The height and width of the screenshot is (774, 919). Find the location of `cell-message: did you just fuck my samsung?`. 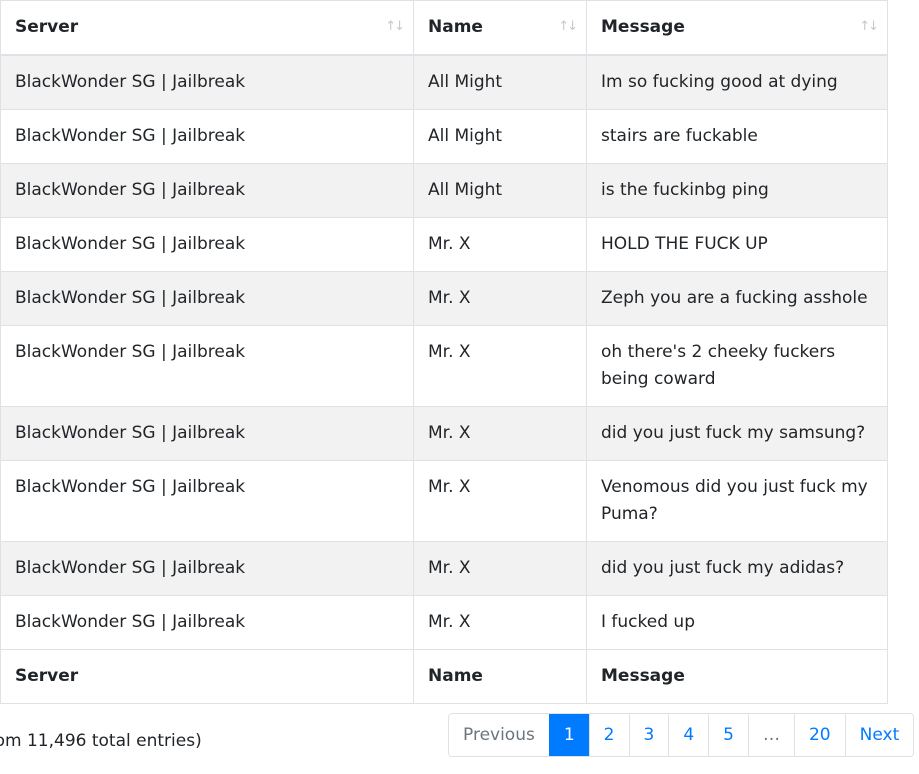

cell-message: did you just fuck my samsung? is located at coordinates (737, 433).